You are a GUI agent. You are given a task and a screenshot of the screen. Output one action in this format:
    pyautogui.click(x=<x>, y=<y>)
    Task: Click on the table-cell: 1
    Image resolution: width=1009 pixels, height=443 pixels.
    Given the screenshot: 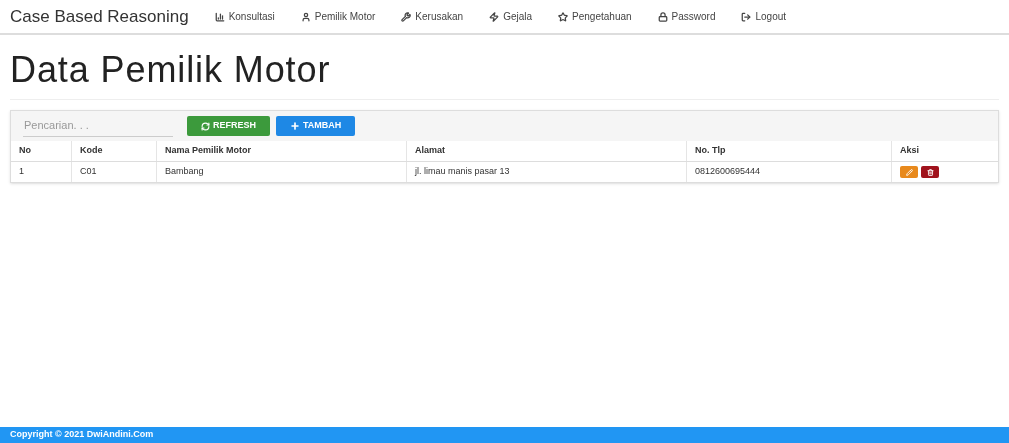 What is the action you would take?
    pyautogui.click(x=21, y=172)
    